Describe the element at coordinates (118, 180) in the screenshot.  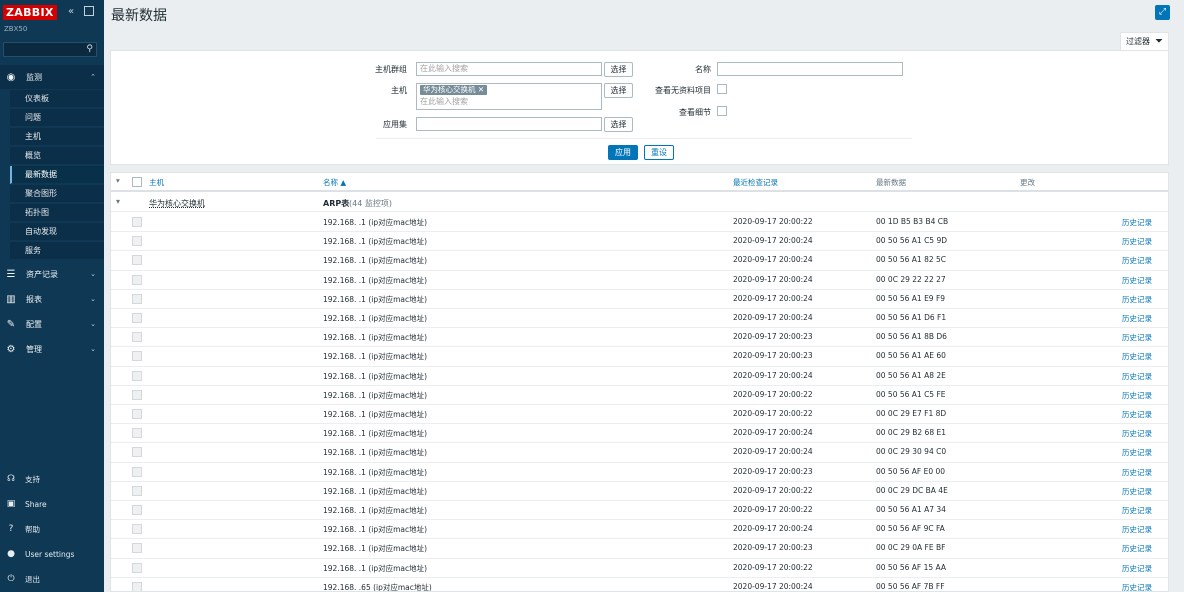
I see `collapse-all-icon: ▾` at that location.